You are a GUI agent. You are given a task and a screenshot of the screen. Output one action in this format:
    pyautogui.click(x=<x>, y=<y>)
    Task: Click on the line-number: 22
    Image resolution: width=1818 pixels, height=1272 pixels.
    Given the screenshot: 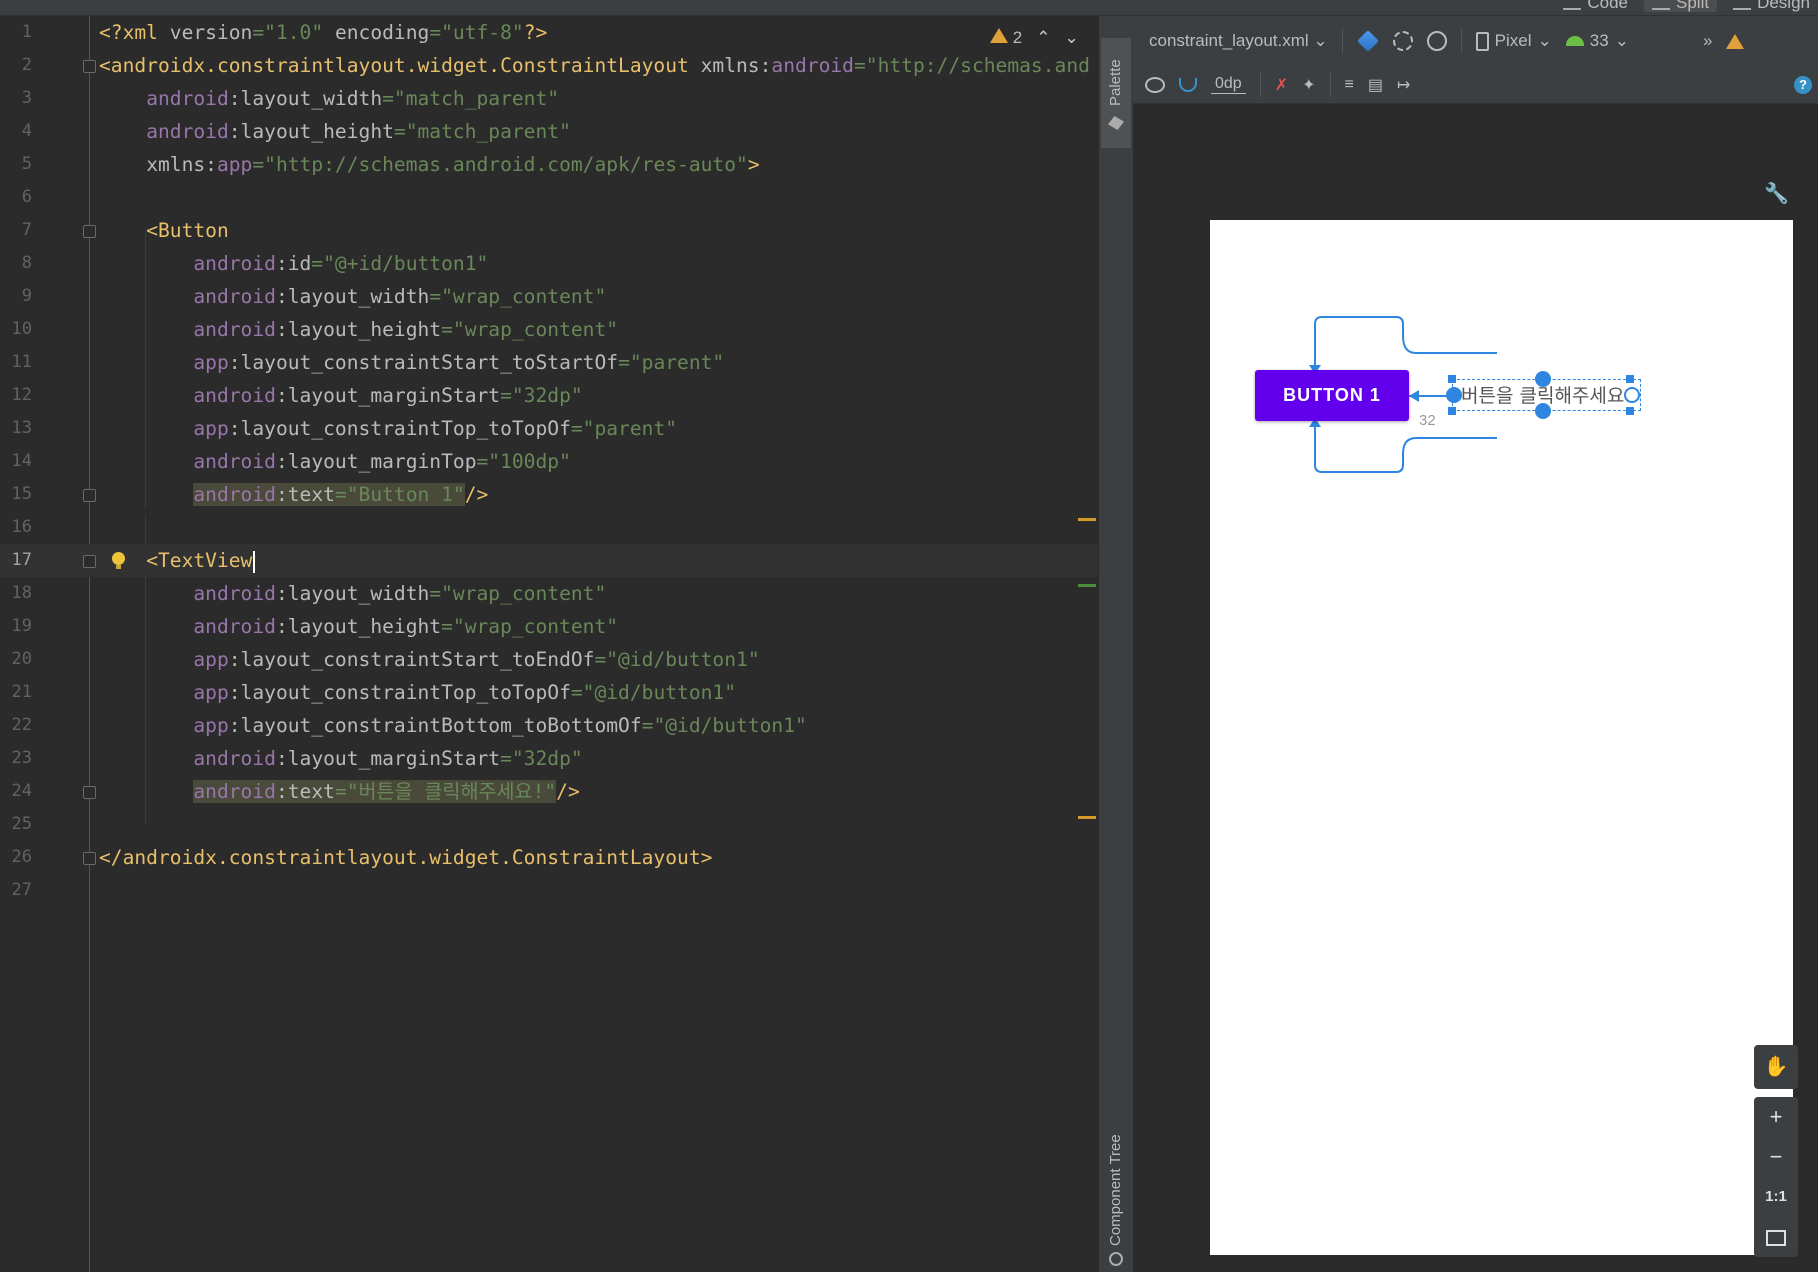 What is the action you would take?
    pyautogui.click(x=16, y=725)
    